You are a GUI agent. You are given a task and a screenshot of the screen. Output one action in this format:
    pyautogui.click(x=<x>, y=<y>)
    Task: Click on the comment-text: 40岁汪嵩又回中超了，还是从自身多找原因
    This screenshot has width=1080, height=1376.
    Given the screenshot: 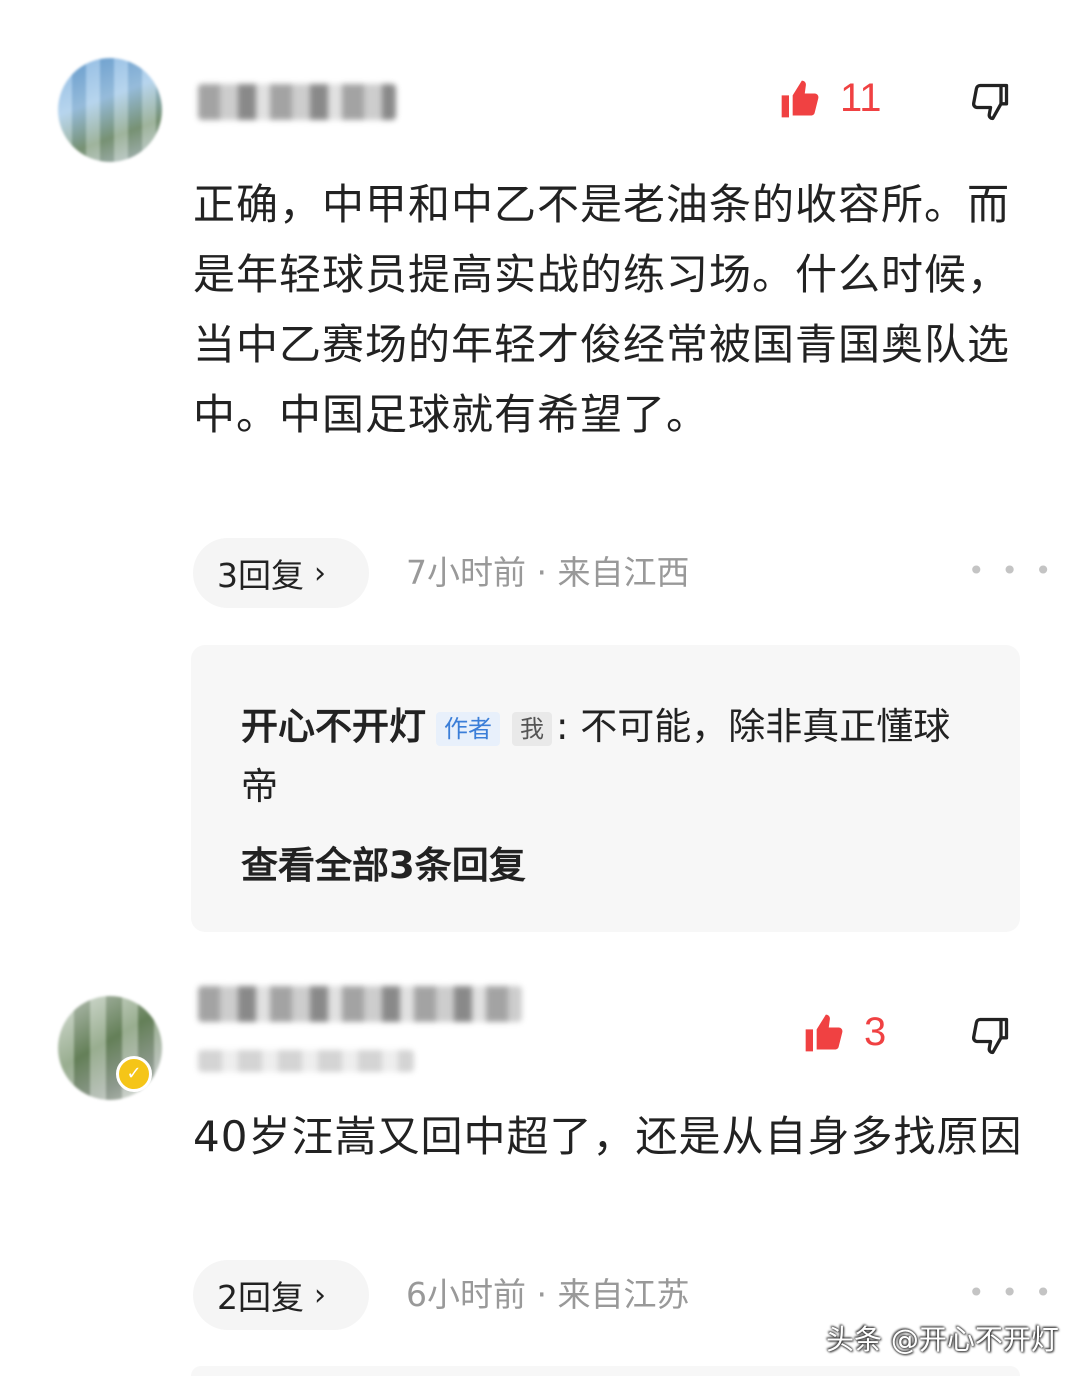 What is the action you would take?
    pyautogui.click(x=608, y=1136)
    